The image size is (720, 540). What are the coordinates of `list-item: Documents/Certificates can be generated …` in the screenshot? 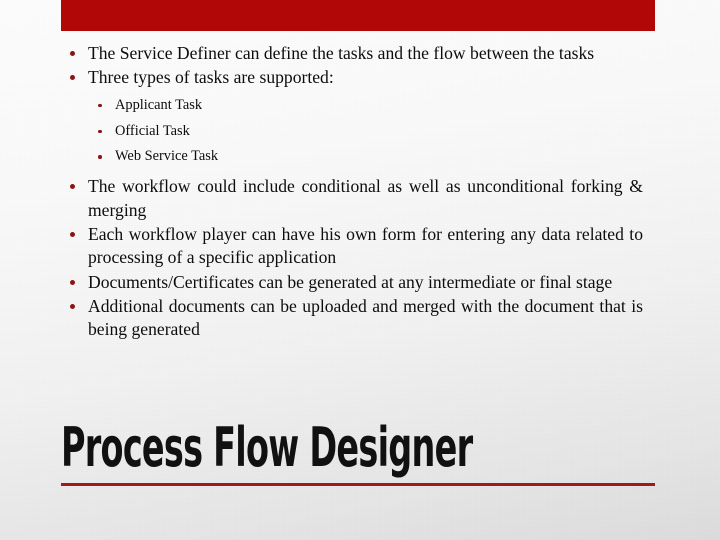 It's located at (352, 282).